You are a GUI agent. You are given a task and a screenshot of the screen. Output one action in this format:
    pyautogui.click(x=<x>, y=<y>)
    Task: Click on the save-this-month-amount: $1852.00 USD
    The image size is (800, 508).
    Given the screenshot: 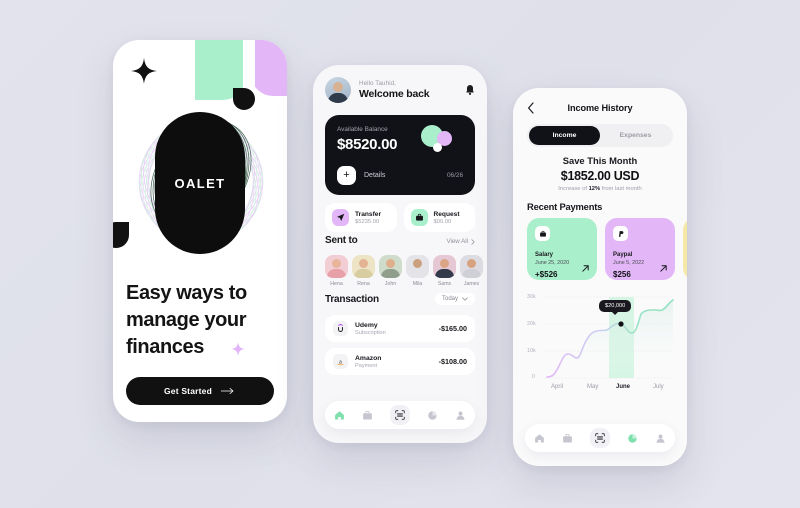 What is the action you would take?
    pyautogui.click(x=600, y=176)
    